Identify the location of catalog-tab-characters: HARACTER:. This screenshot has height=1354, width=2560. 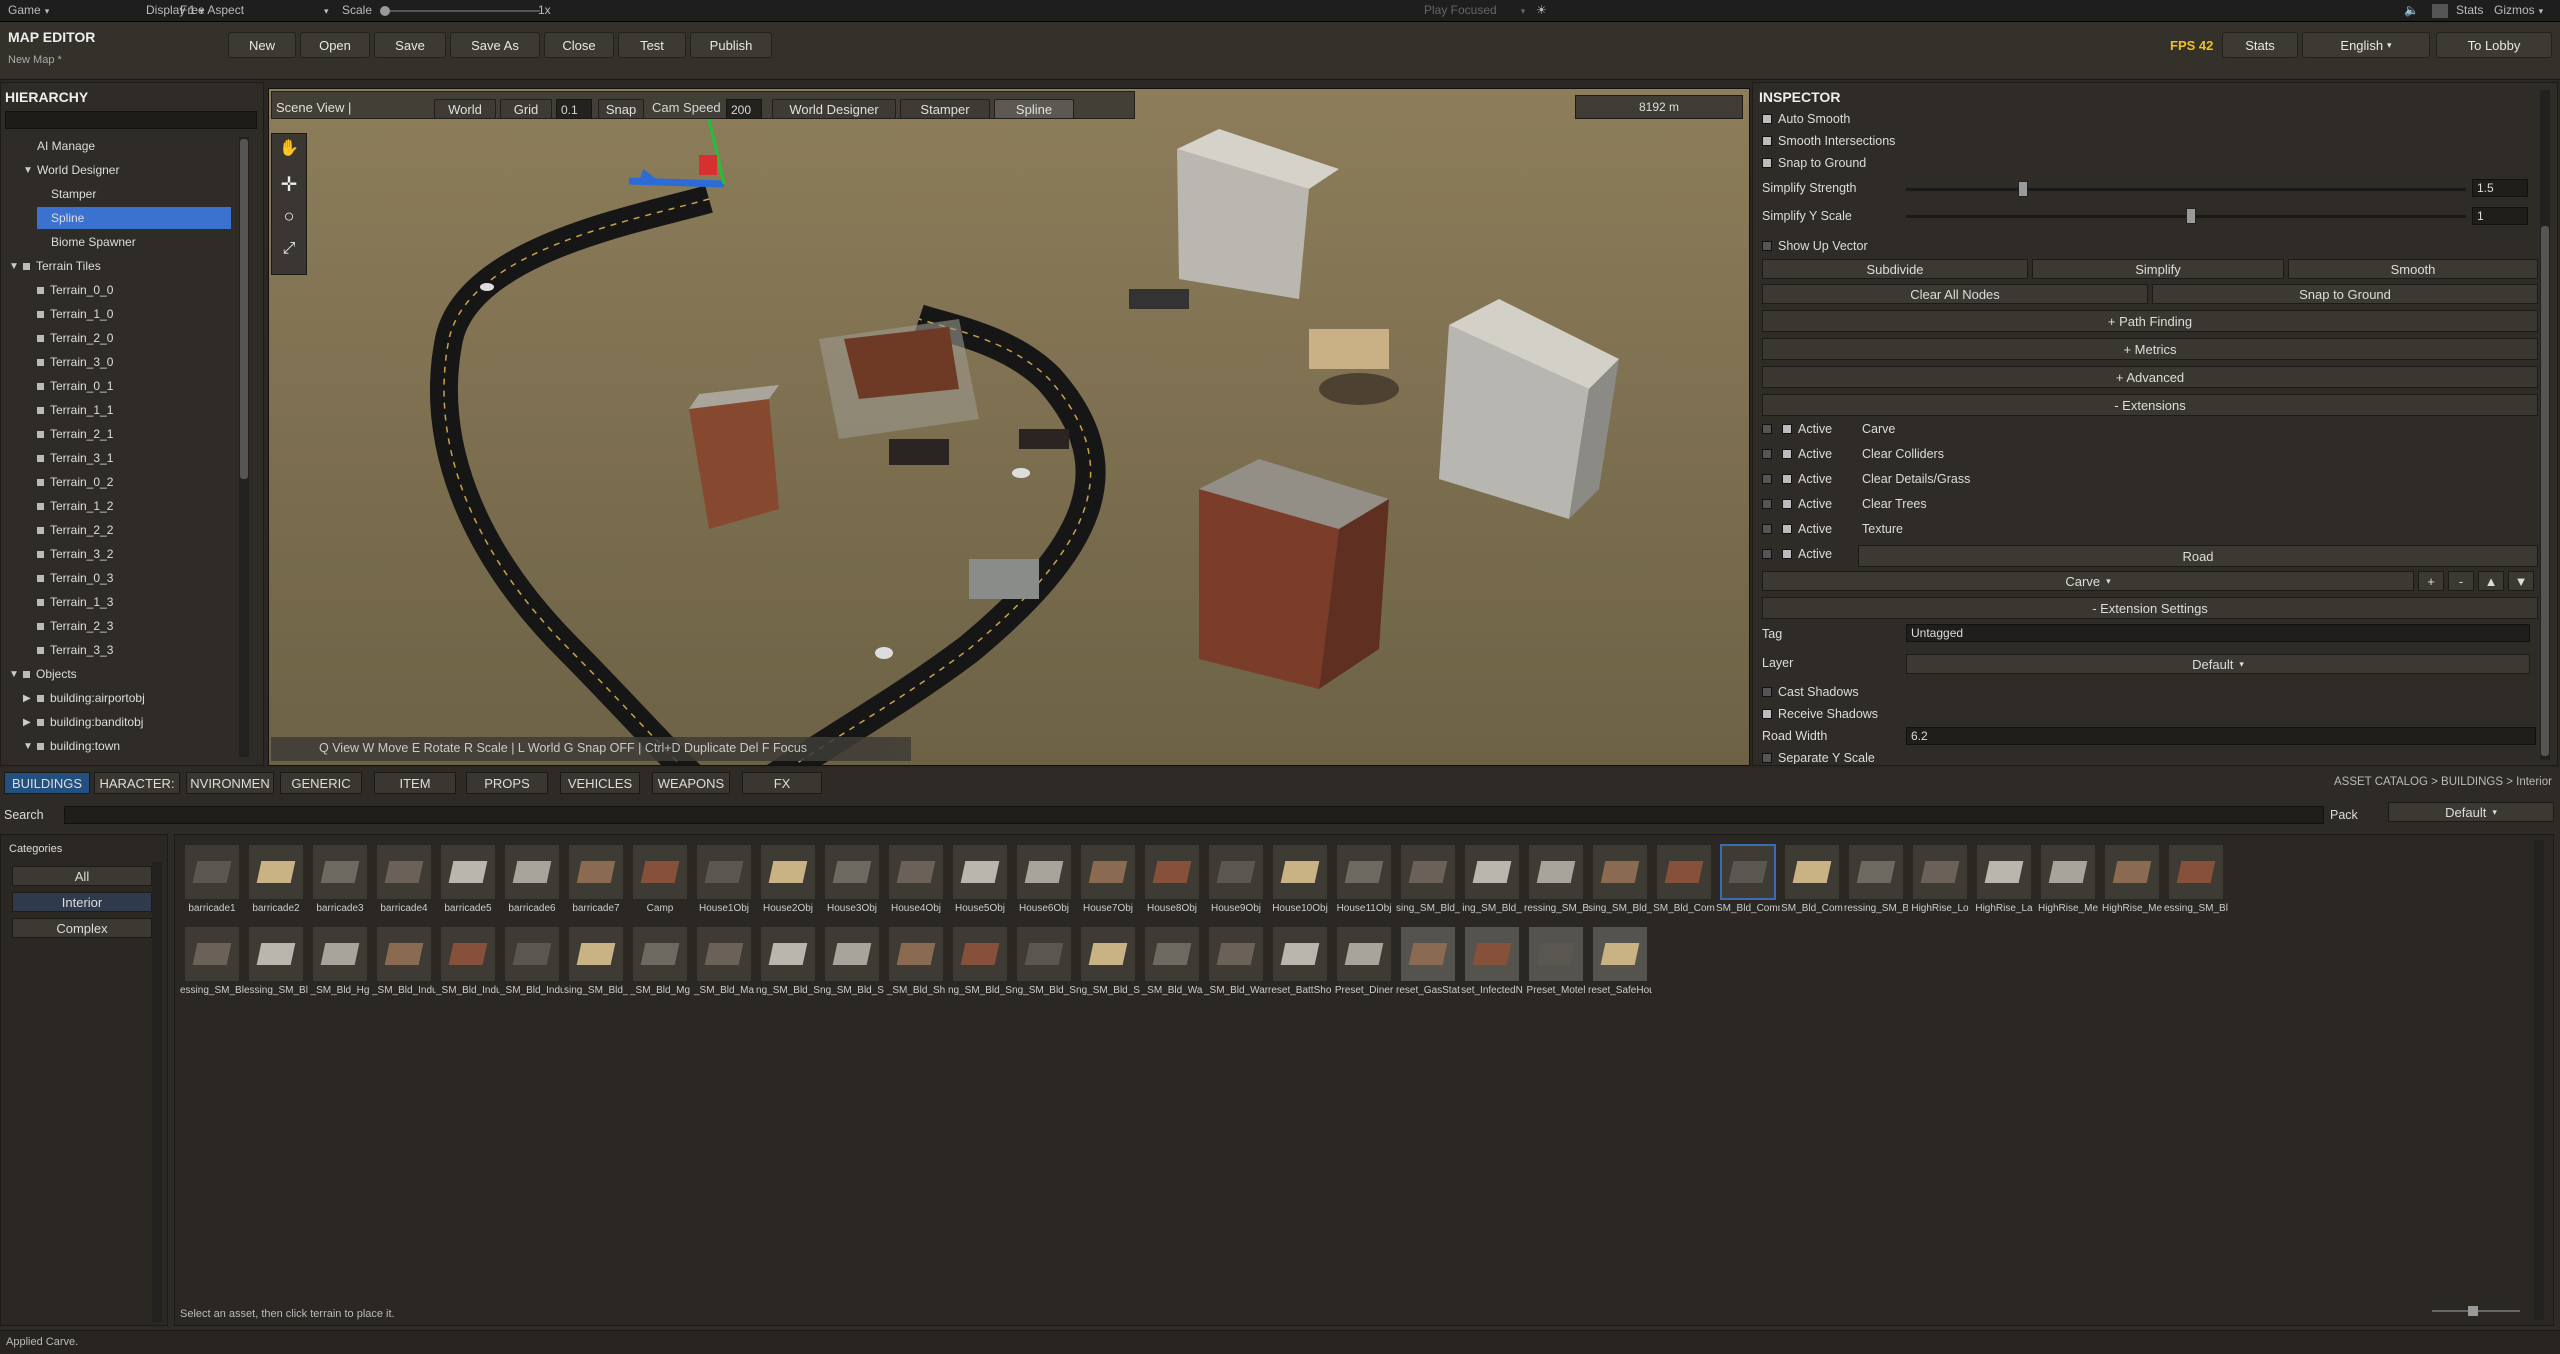
(137, 783).